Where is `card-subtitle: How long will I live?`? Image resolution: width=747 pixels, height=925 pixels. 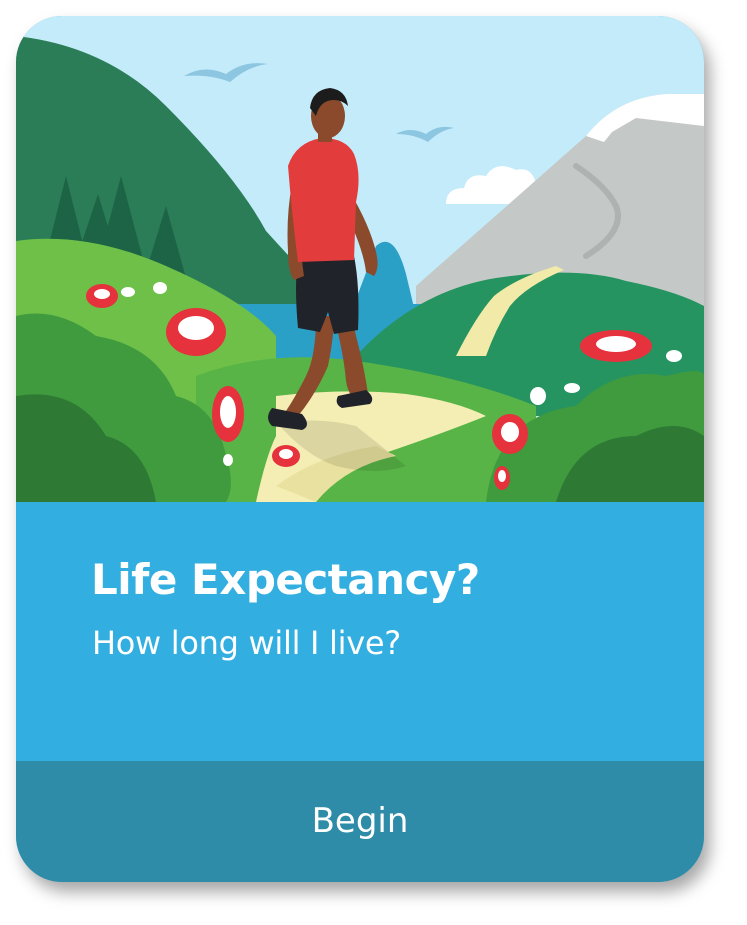 card-subtitle: How long will I live? is located at coordinates (246, 643).